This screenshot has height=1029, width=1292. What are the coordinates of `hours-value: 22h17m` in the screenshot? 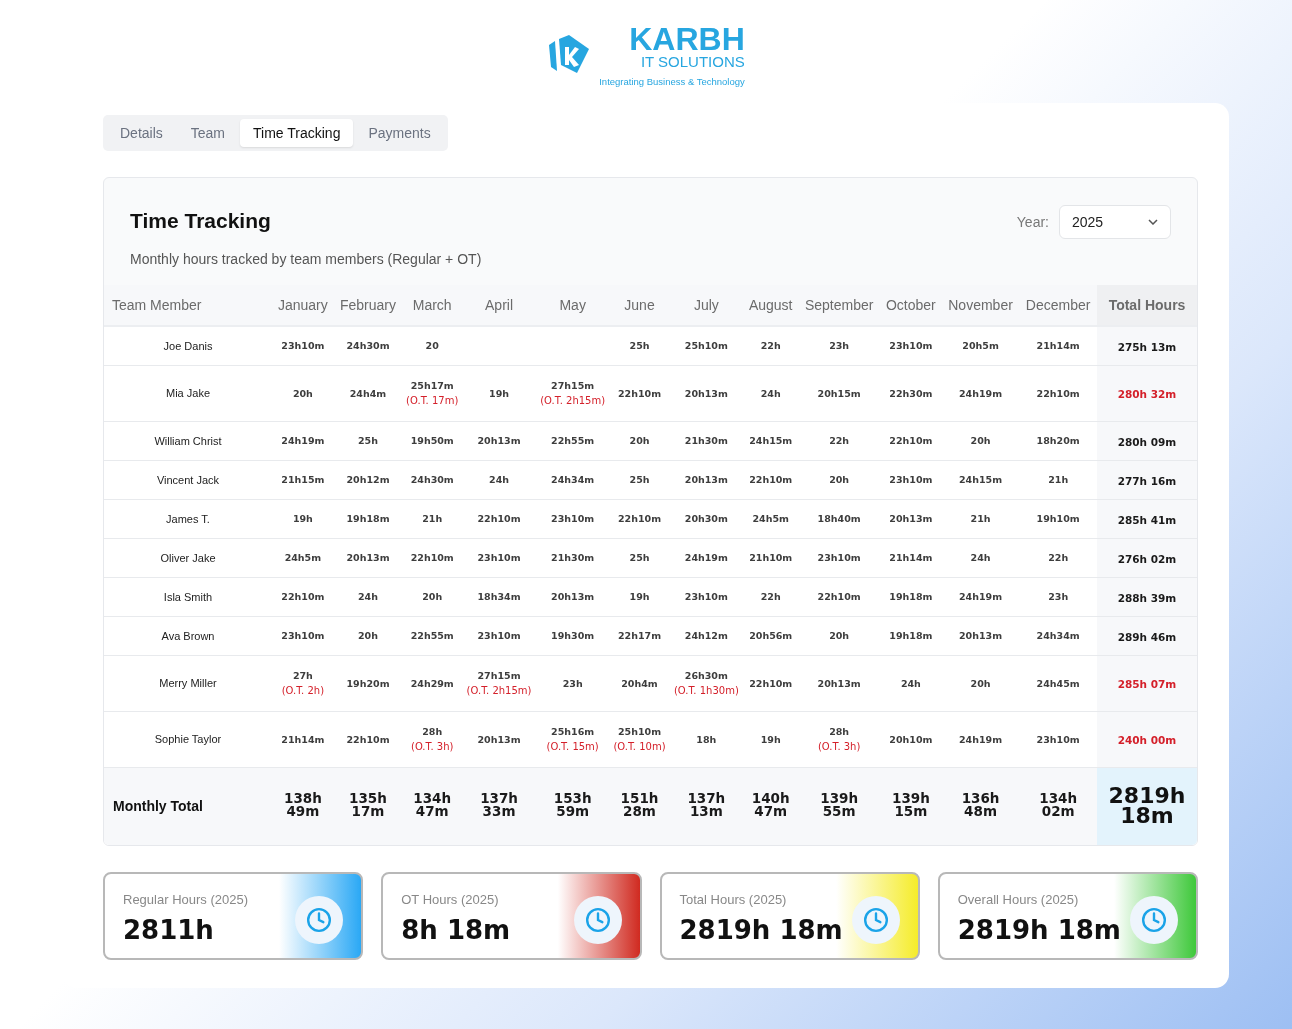 It's located at (639, 635).